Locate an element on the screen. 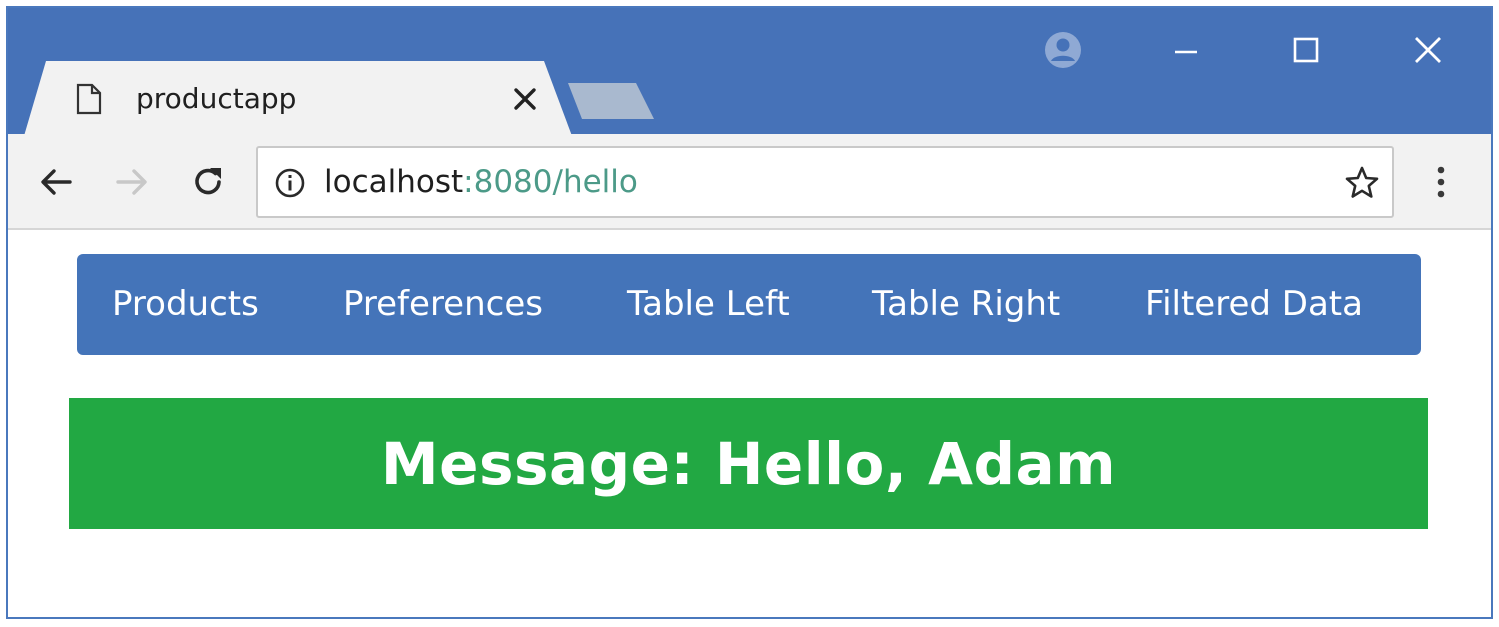 The width and height of the screenshot is (1499, 627). nav-link-table-left: Table Left is located at coordinates (708, 304).